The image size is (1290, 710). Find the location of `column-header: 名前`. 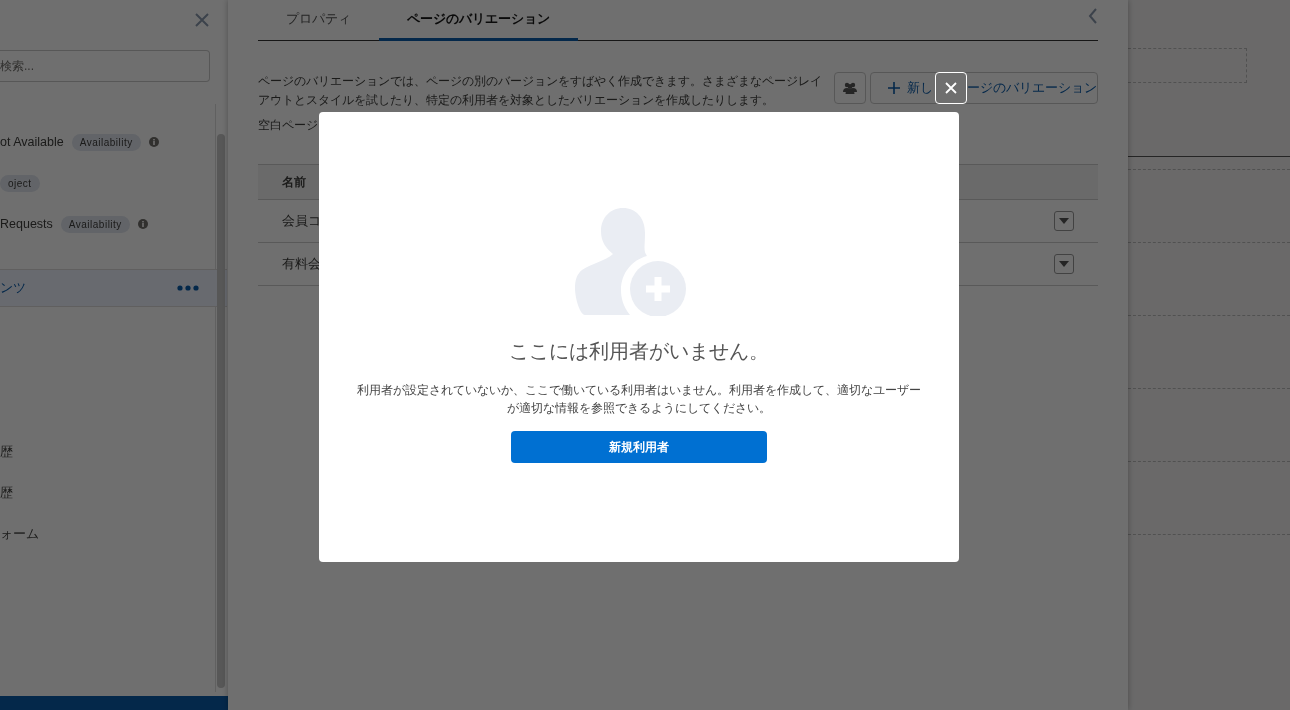

column-header: 名前 is located at coordinates (294, 182).